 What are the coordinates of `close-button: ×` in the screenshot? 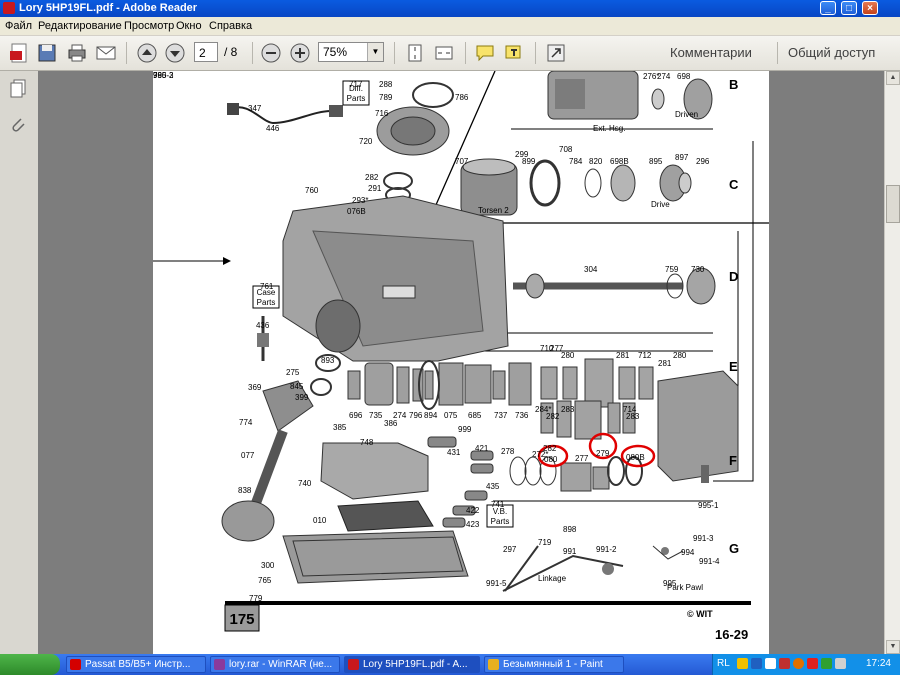 It's located at (870, 8).